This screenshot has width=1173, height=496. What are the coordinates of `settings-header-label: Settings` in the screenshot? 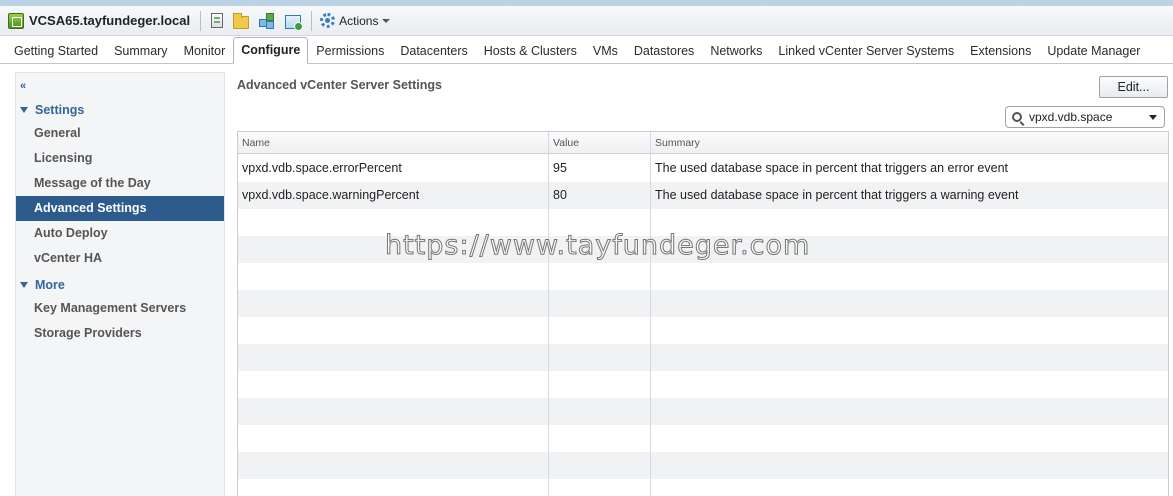 It's located at (60, 110).